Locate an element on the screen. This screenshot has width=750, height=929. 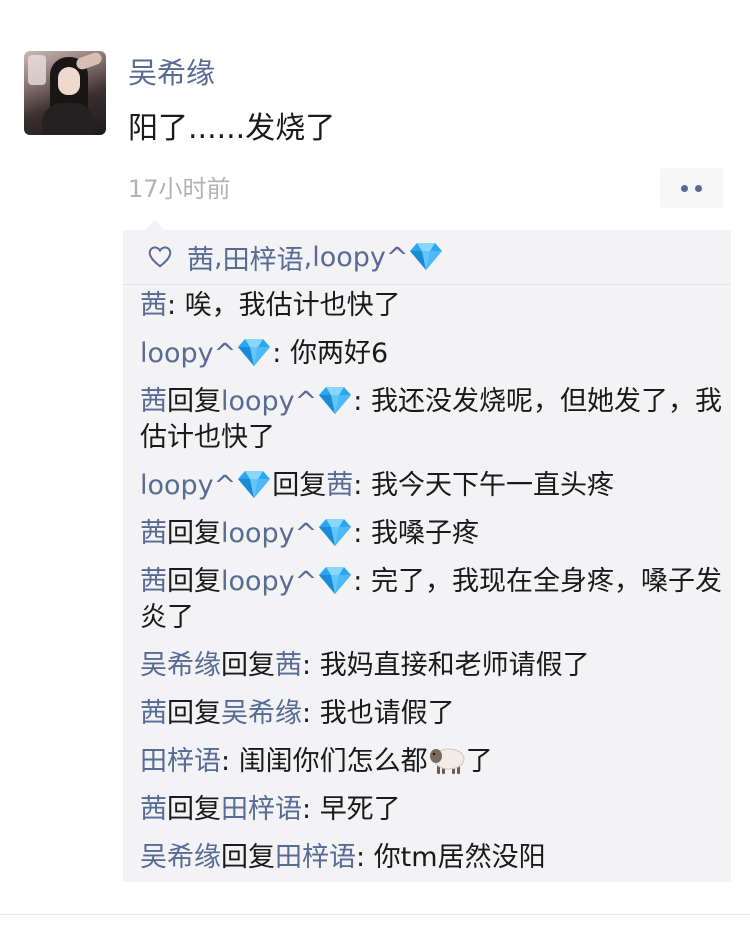
comment-item: loopy^ 回复茜: 我今天下午一直头疼 is located at coordinates (432, 486).